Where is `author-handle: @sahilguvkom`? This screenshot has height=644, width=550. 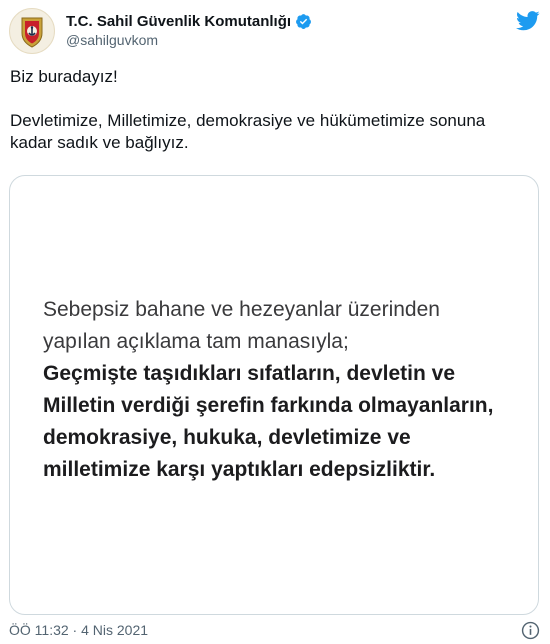
author-handle: @sahilguvkom is located at coordinates (189, 40).